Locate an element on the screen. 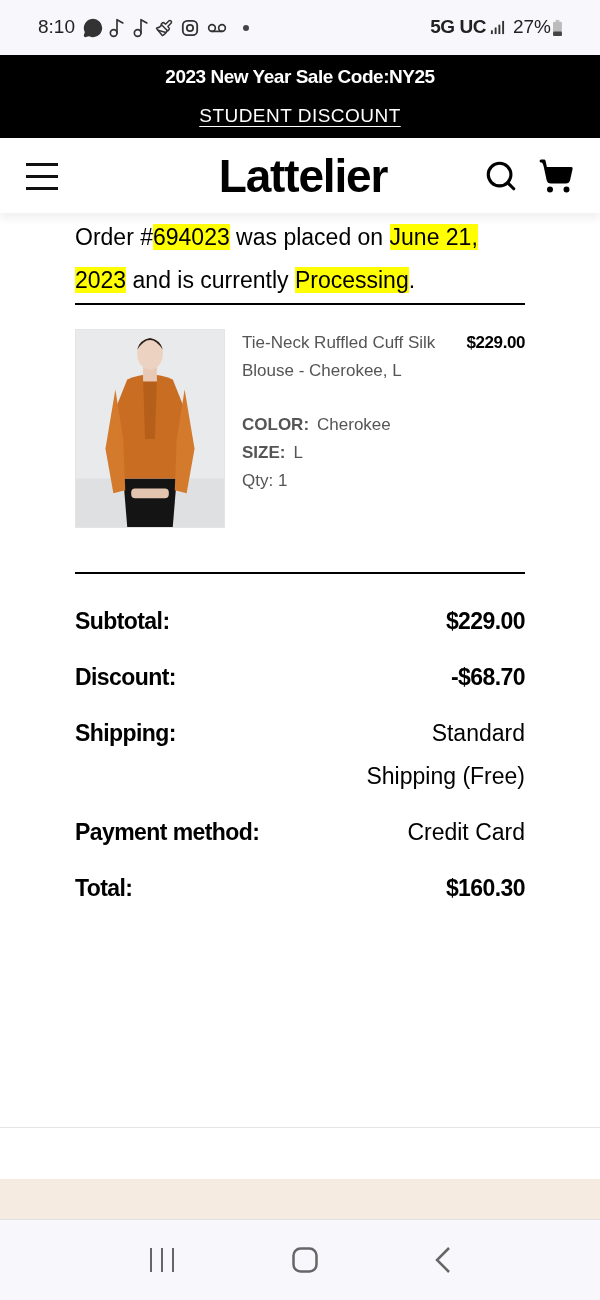 Image resolution: width=600 pixels, height=1300 pixels. summary-value: $160.30 is located at coordinates (484, 888).